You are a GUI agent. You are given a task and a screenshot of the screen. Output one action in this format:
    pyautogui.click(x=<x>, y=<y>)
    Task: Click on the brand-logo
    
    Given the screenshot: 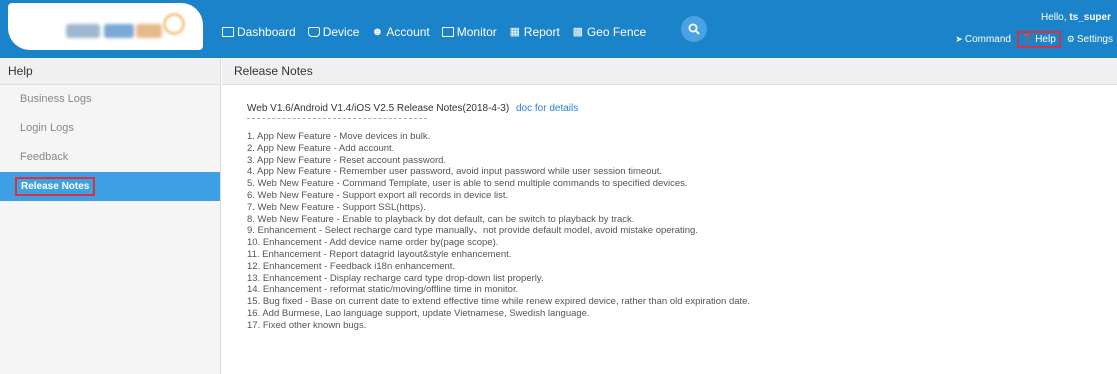 What is the action you would take?
    pyautogui.click(x=105, y=26)
    